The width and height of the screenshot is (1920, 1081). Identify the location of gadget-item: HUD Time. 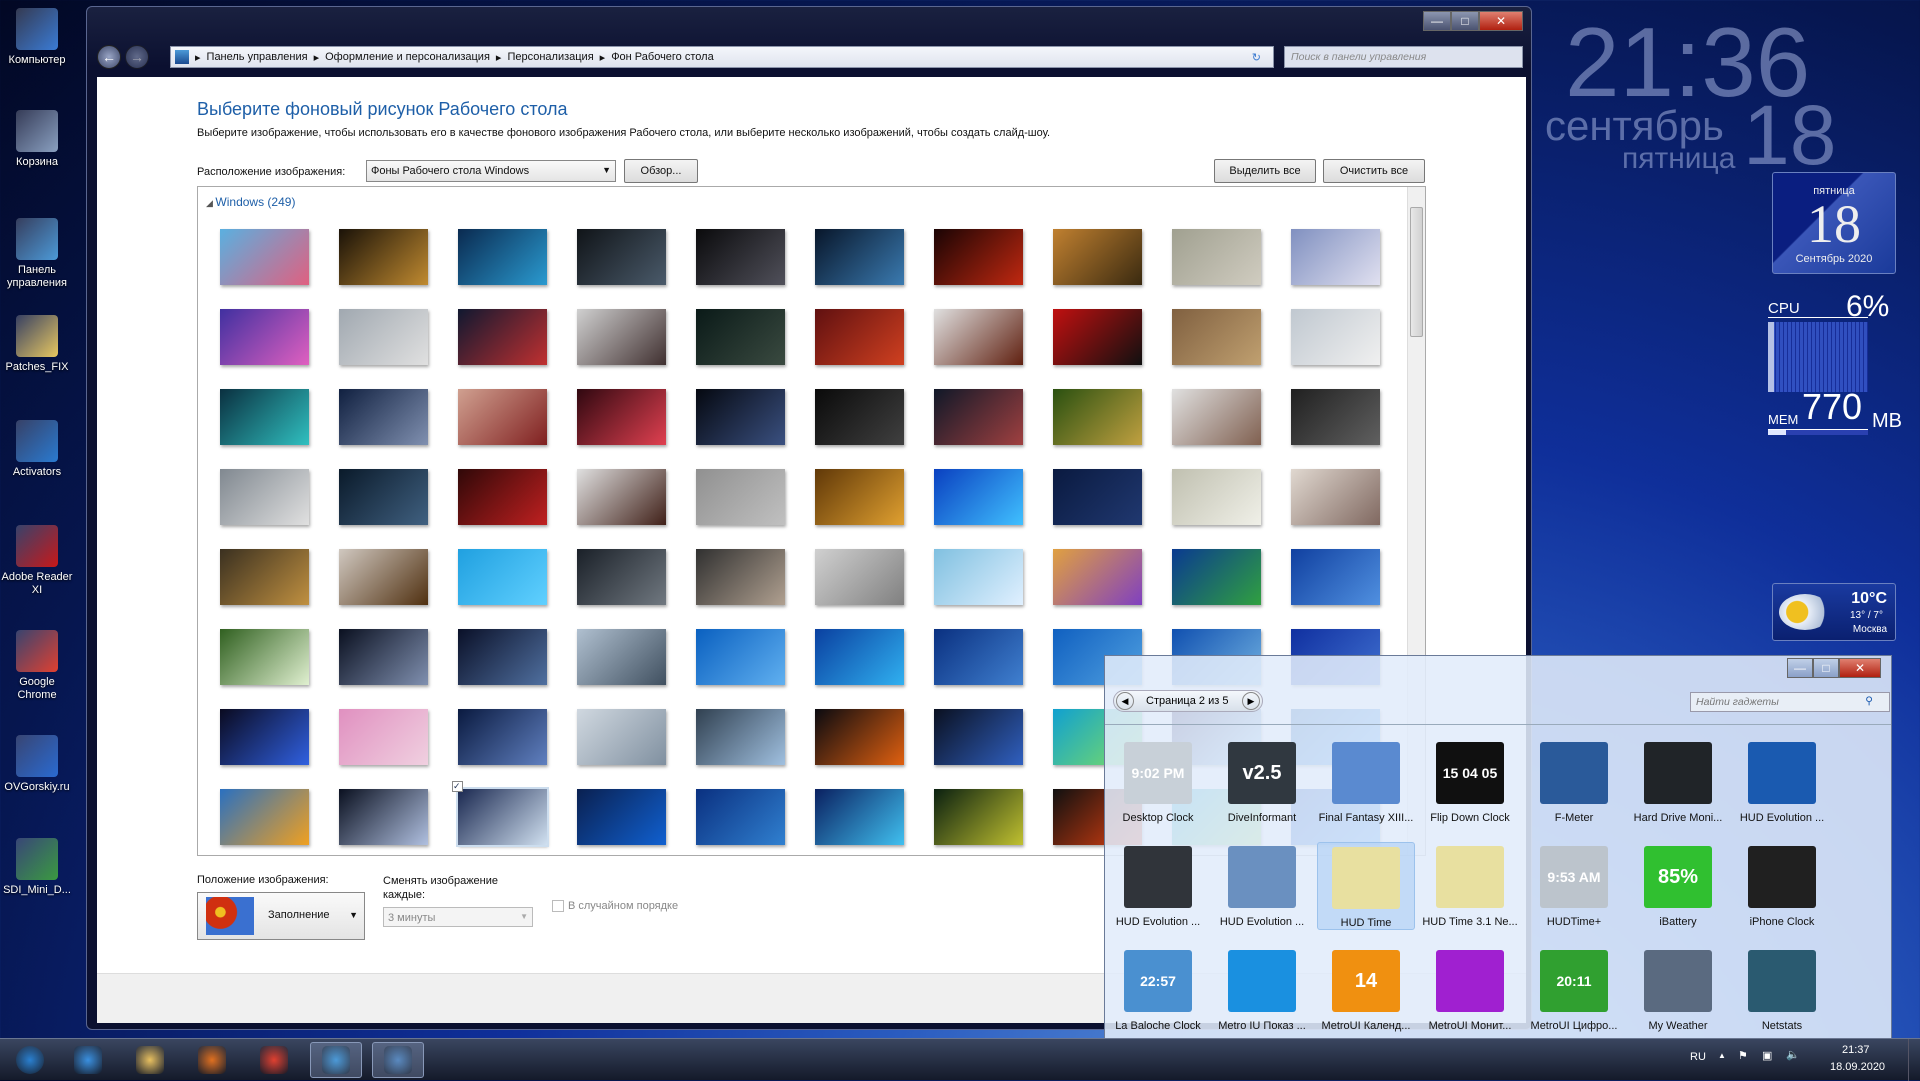
(1366, 886).